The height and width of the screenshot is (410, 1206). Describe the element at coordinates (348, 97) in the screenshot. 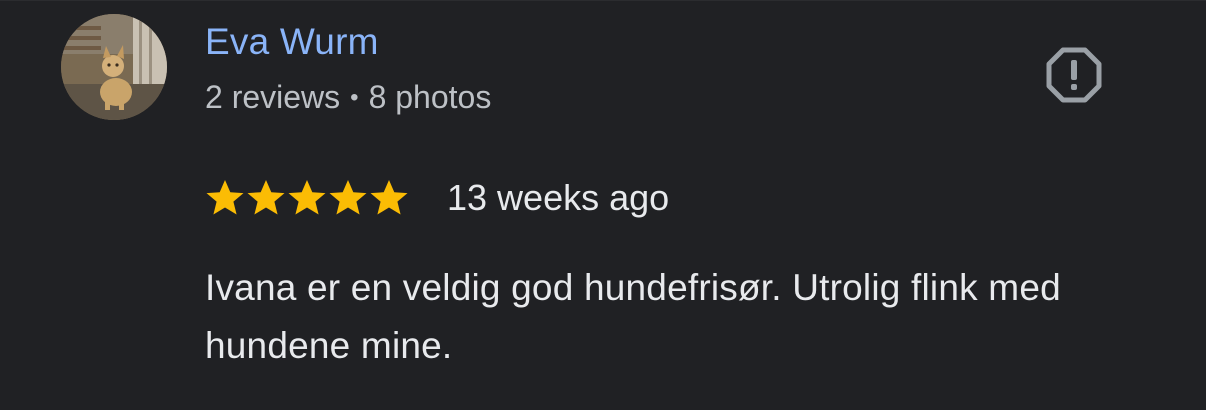

I see `reviewer-stats: 2 reviews • 8 photos` at that location.